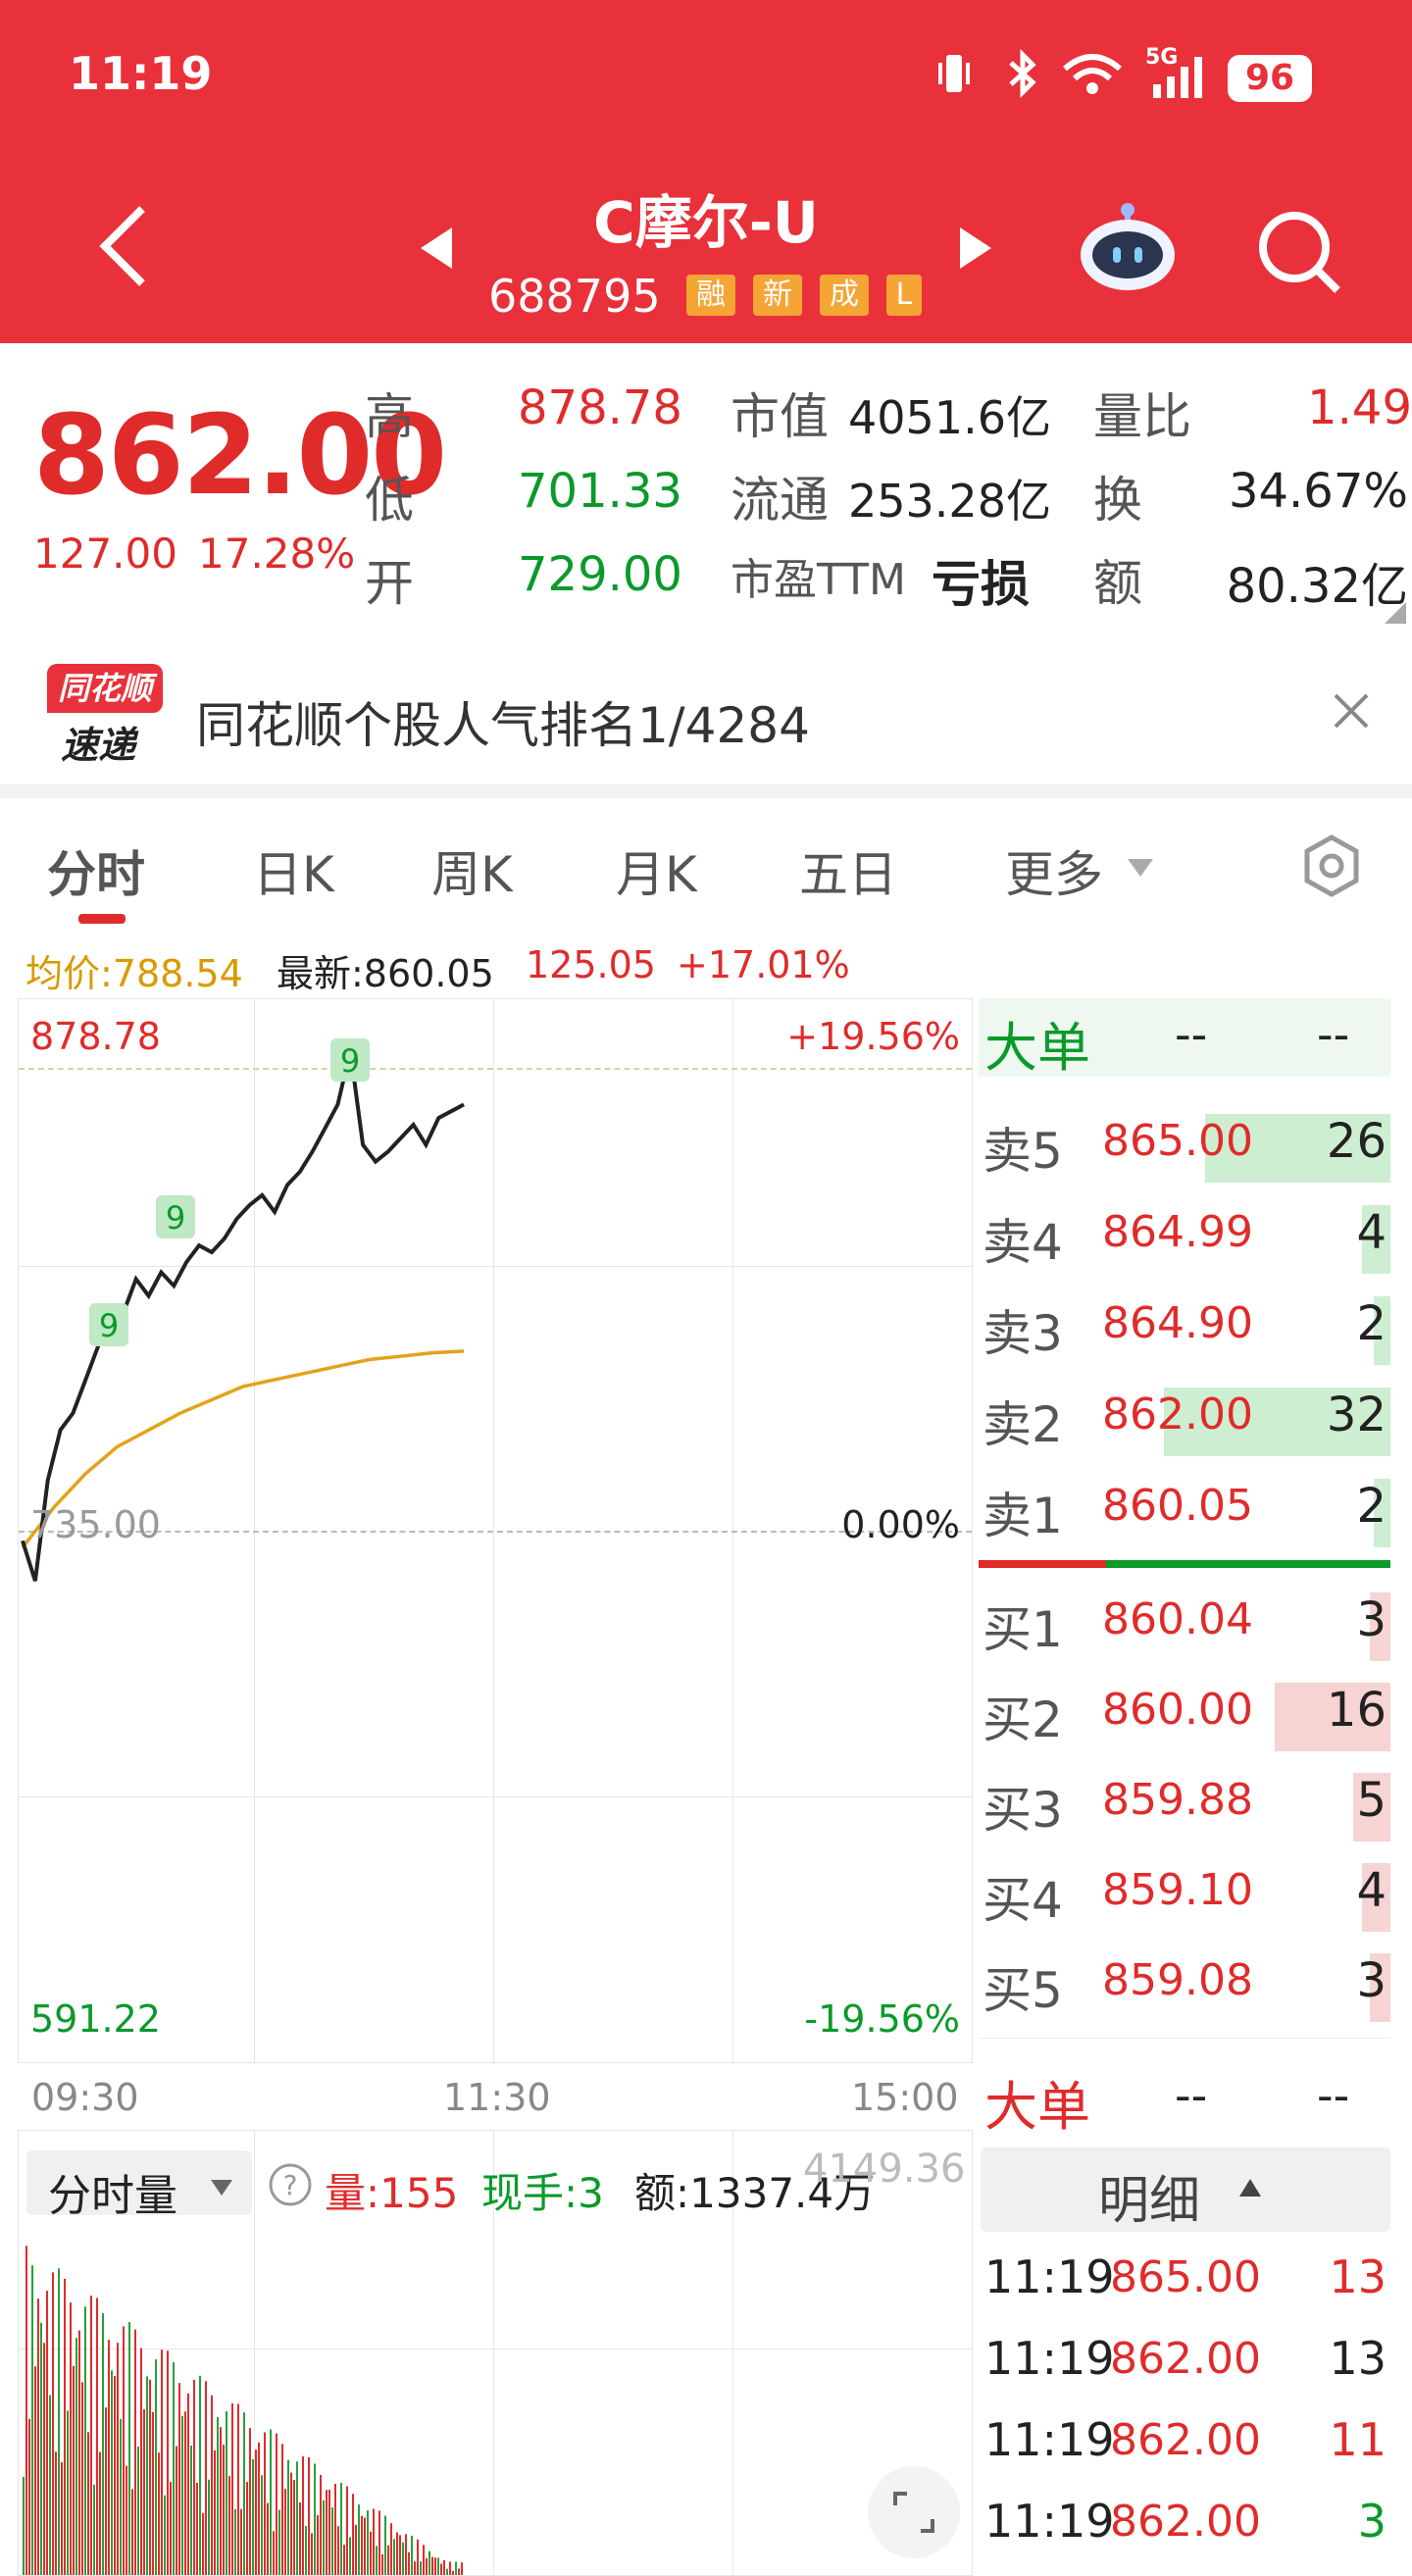 This screenshot has height=2576, width=1412. I want to click on vibrate-icon, so click(954, 74).